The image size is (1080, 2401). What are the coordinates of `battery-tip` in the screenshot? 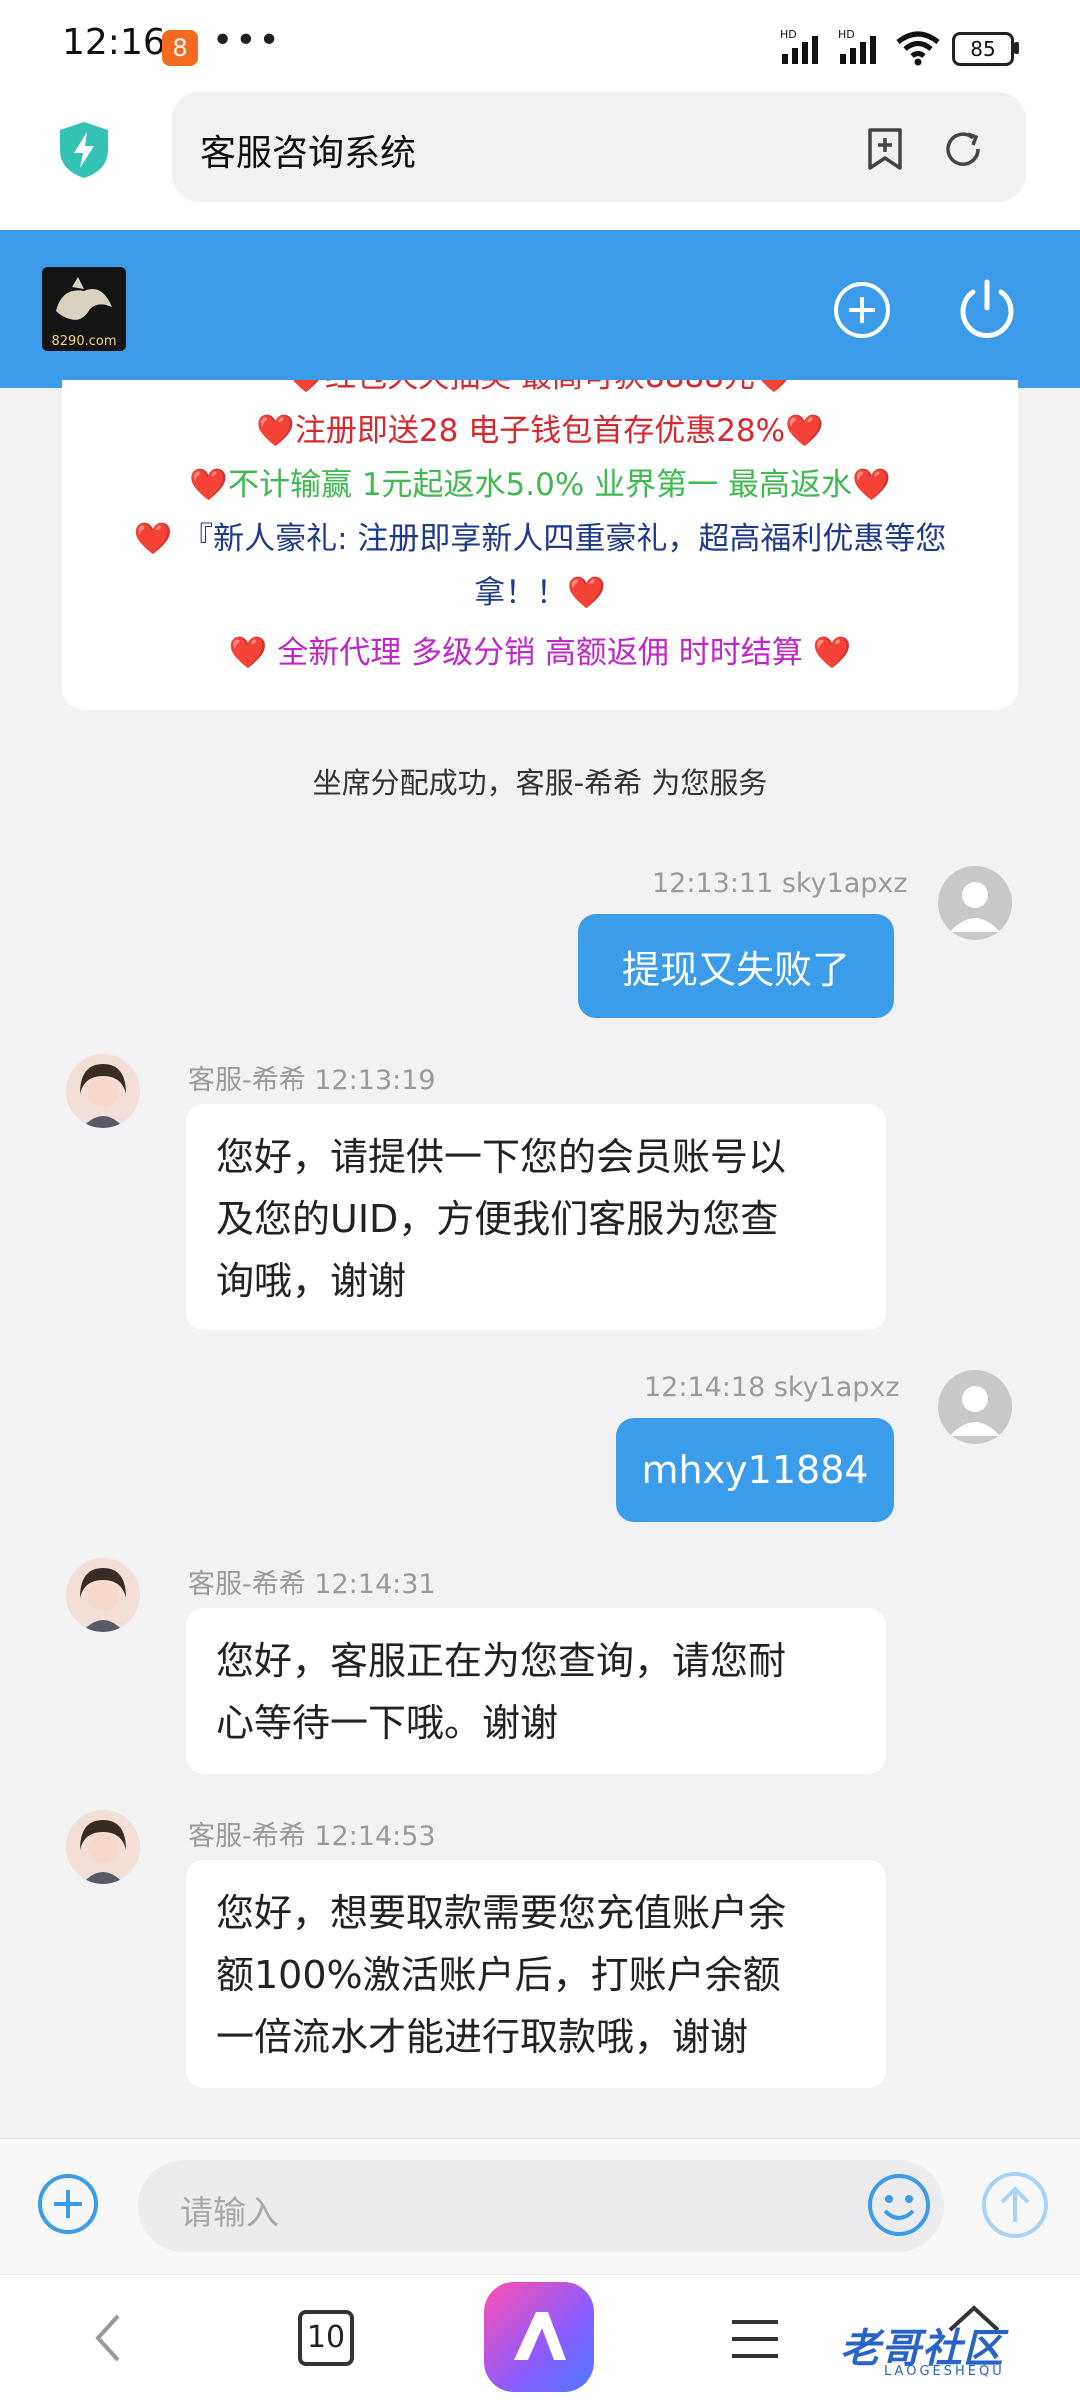 It's located at (1016, 48).